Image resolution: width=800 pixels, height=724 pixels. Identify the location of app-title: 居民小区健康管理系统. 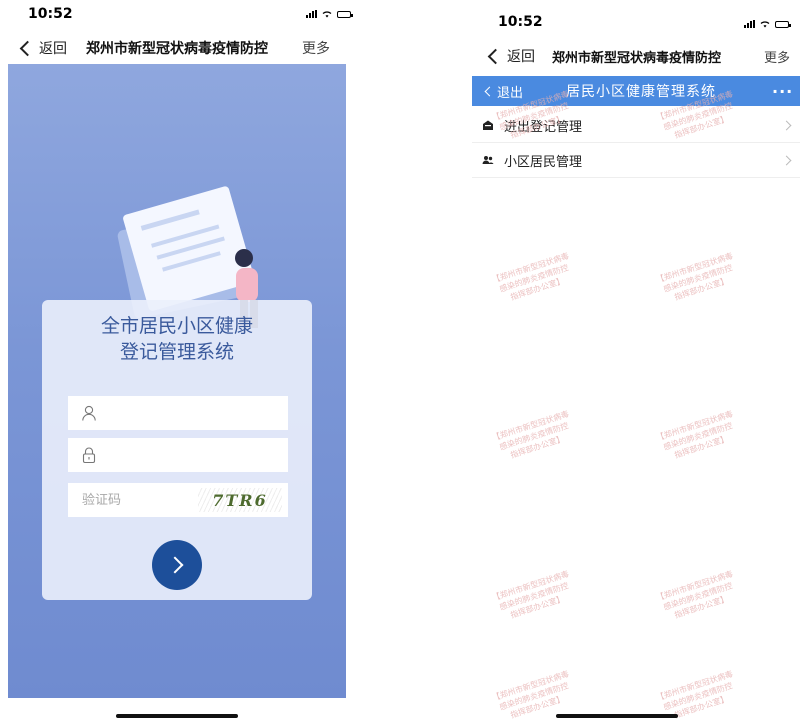
(641, 92).